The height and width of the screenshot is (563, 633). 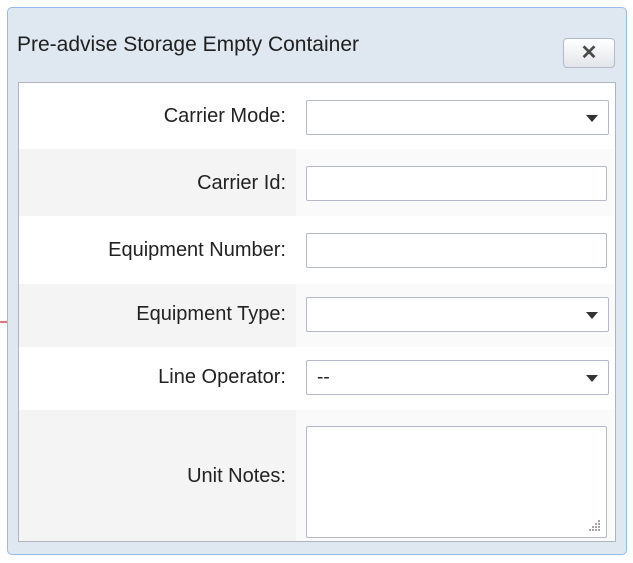 I want to click on unit-notes-label: Unit Notes:, so click(x=236, y=476).